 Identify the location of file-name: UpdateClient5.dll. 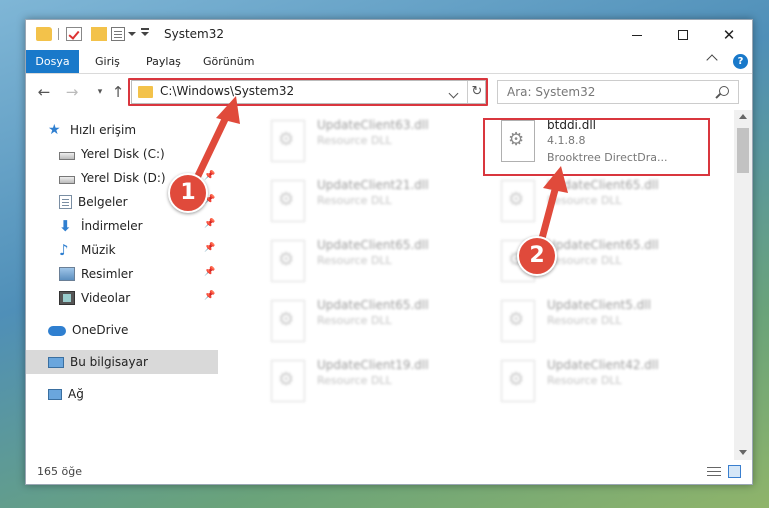
(599, 305).